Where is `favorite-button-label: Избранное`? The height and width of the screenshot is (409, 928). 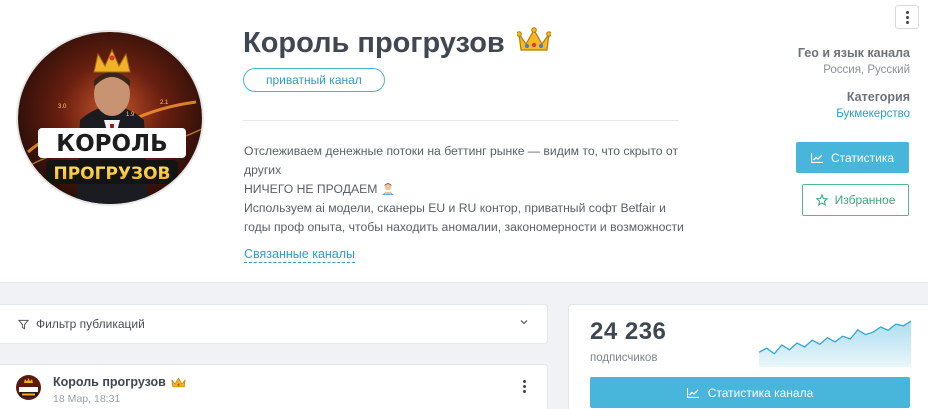
favorite-button-label: Избранное is located at coordinates (865, 200).